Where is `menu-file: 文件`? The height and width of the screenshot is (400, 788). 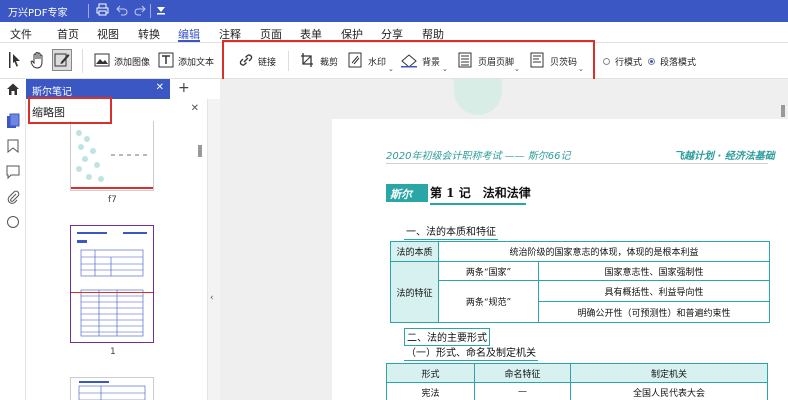
menu-file: 文件 is located at coordinates (21, 34).